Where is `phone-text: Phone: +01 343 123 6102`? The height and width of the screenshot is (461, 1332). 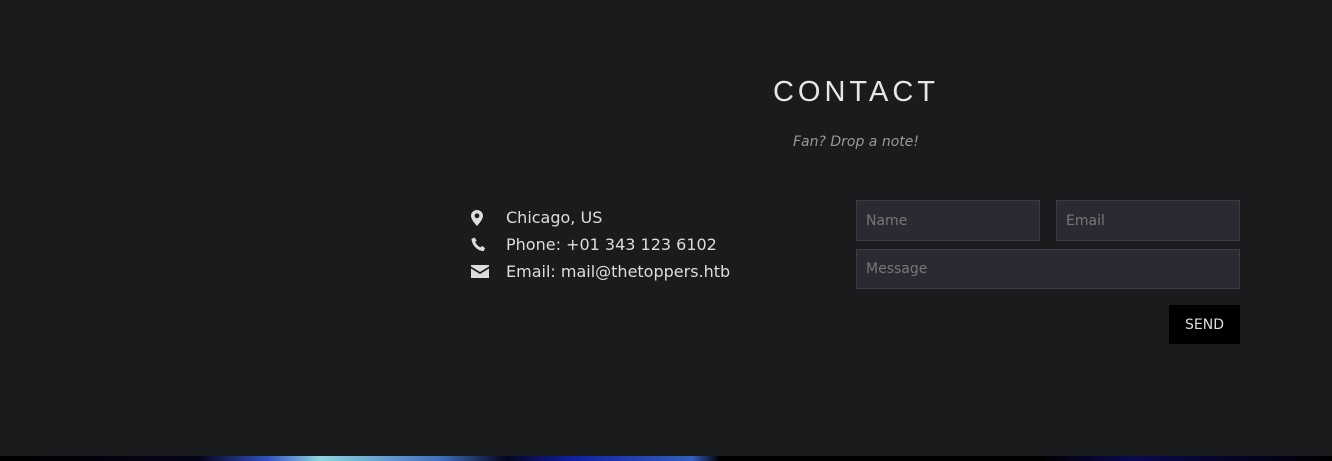 phone-text: Phone: +01 343 123 6102 is located at coordinates (611, 244).